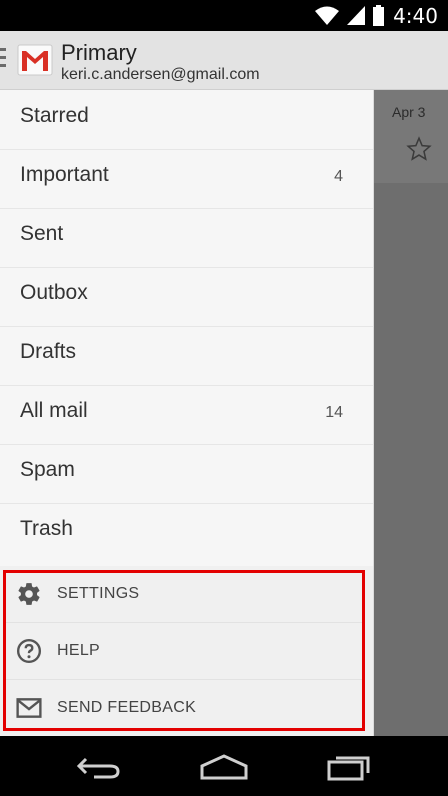 The image size is (448, 796). Describe the element at coordinates (160, 75) in the screenshot. I see `account-email: keri.c.andersen@gmail.com` at that location.